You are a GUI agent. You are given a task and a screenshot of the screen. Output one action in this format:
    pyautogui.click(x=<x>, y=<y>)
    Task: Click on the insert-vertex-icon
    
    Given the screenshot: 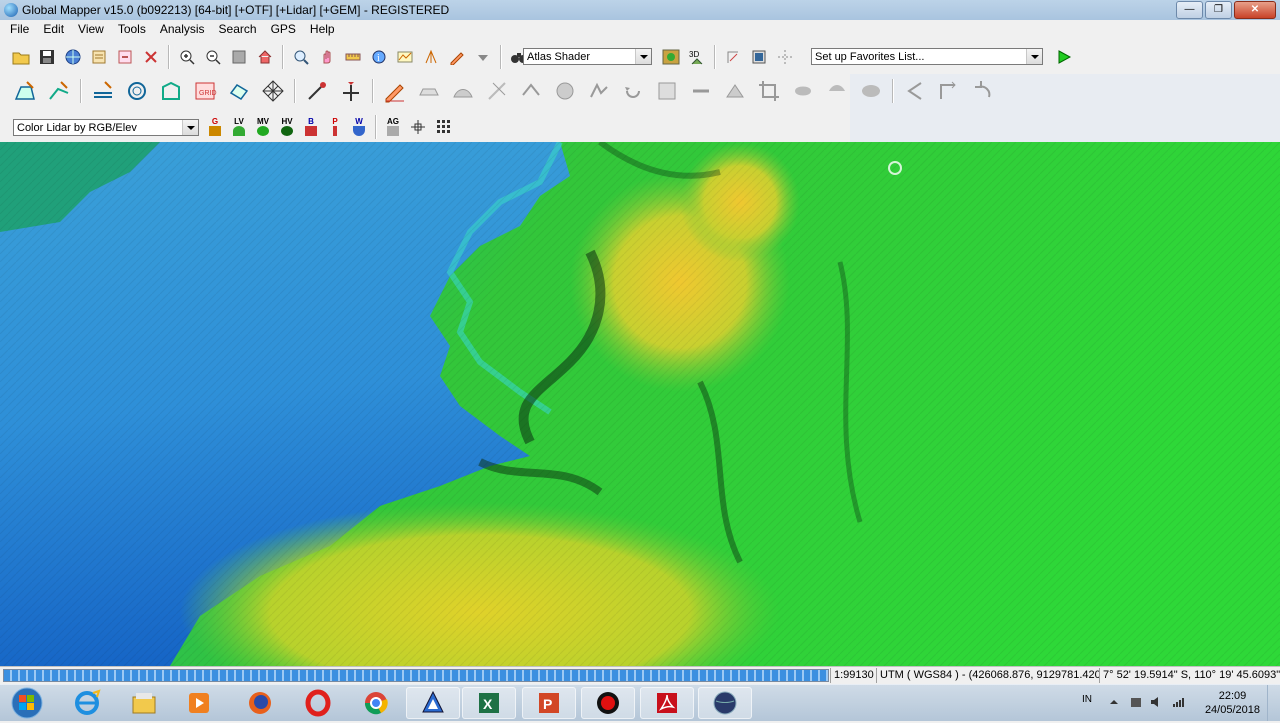 What is the action you would take?
    pyautogui.click(x=317, y=91)
    